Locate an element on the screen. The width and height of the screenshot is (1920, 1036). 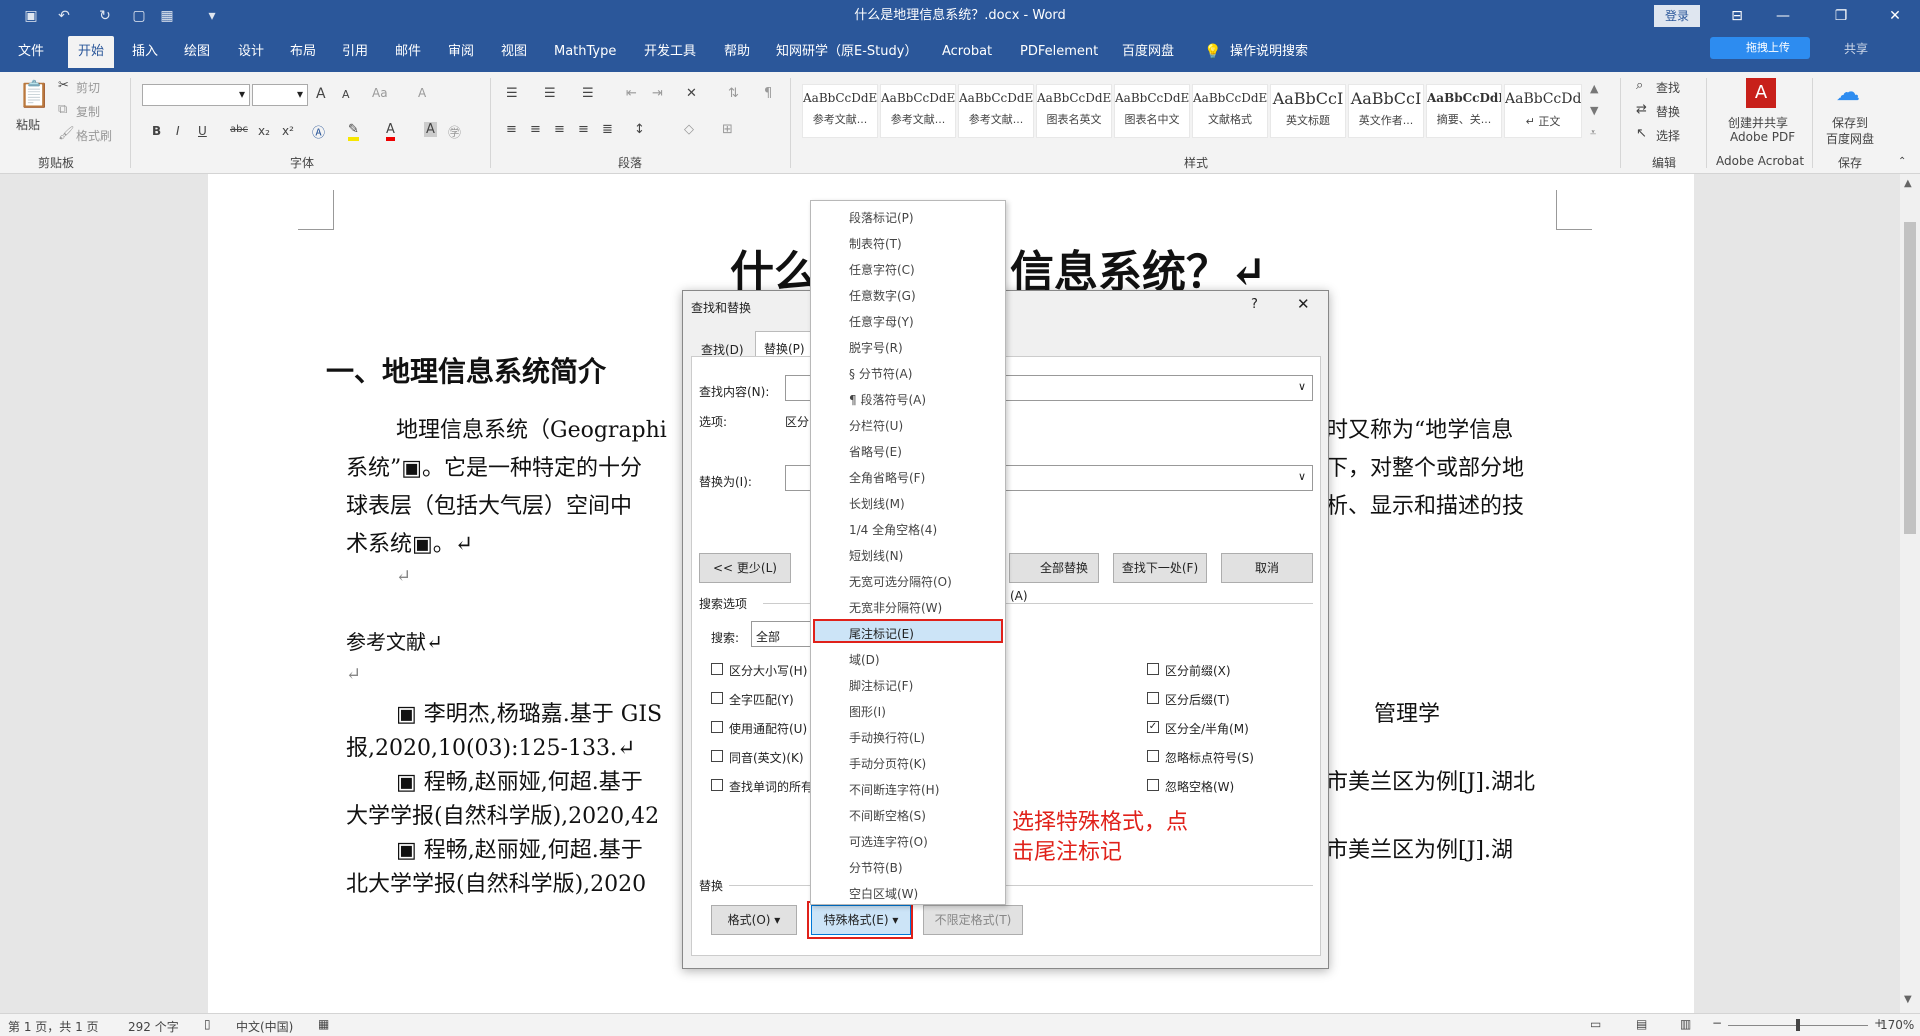
font-color-icon: A is located at coordinates (390, 131).